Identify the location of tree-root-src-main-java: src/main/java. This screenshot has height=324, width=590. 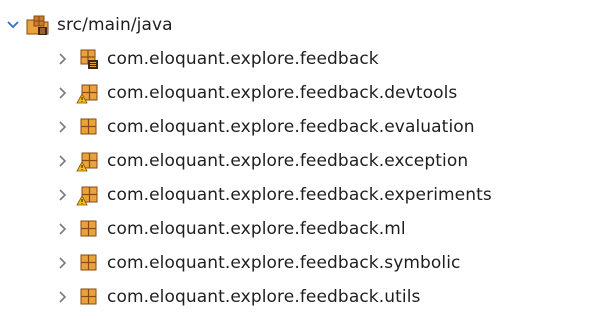
(89, 25).